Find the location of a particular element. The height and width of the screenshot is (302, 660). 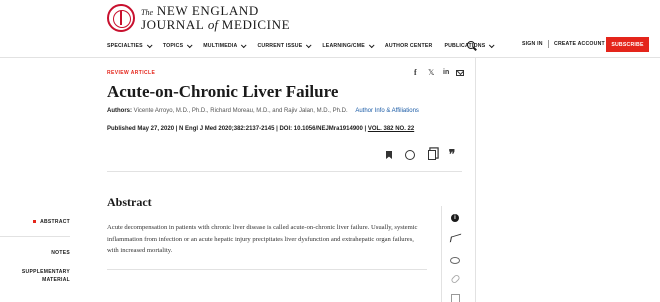

nav-current-issue: CURRENT ISSUE is located at coordinates (284, 45).